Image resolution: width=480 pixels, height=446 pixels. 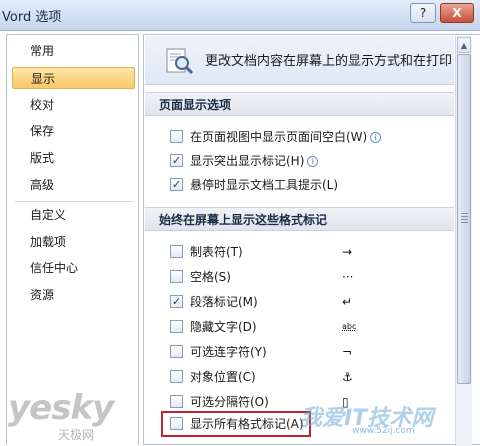 I want to click on option-label: 悬停时显示文档工具提示(L), so click(x=264, y=185).